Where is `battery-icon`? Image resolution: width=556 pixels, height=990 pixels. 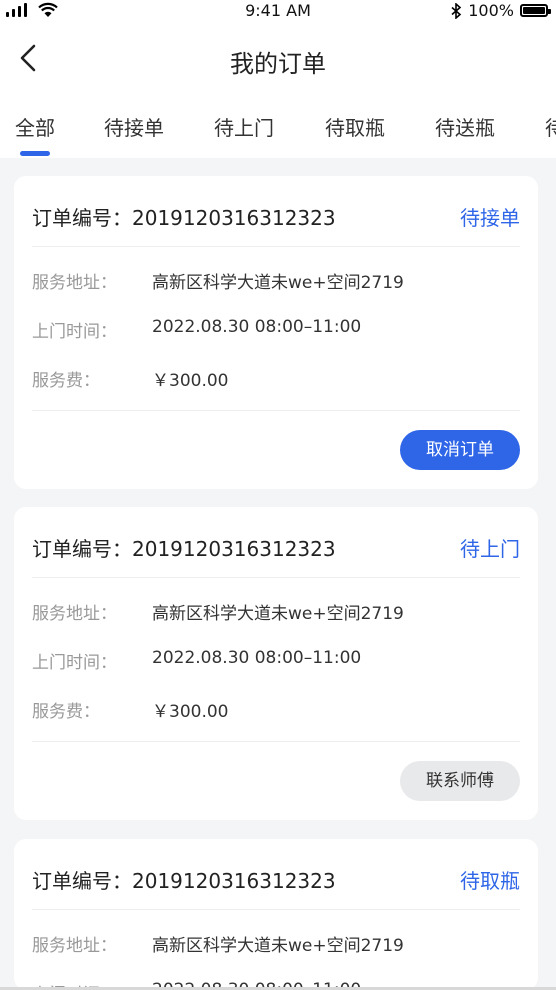
battery-icon is located at coordinates (535, 10).